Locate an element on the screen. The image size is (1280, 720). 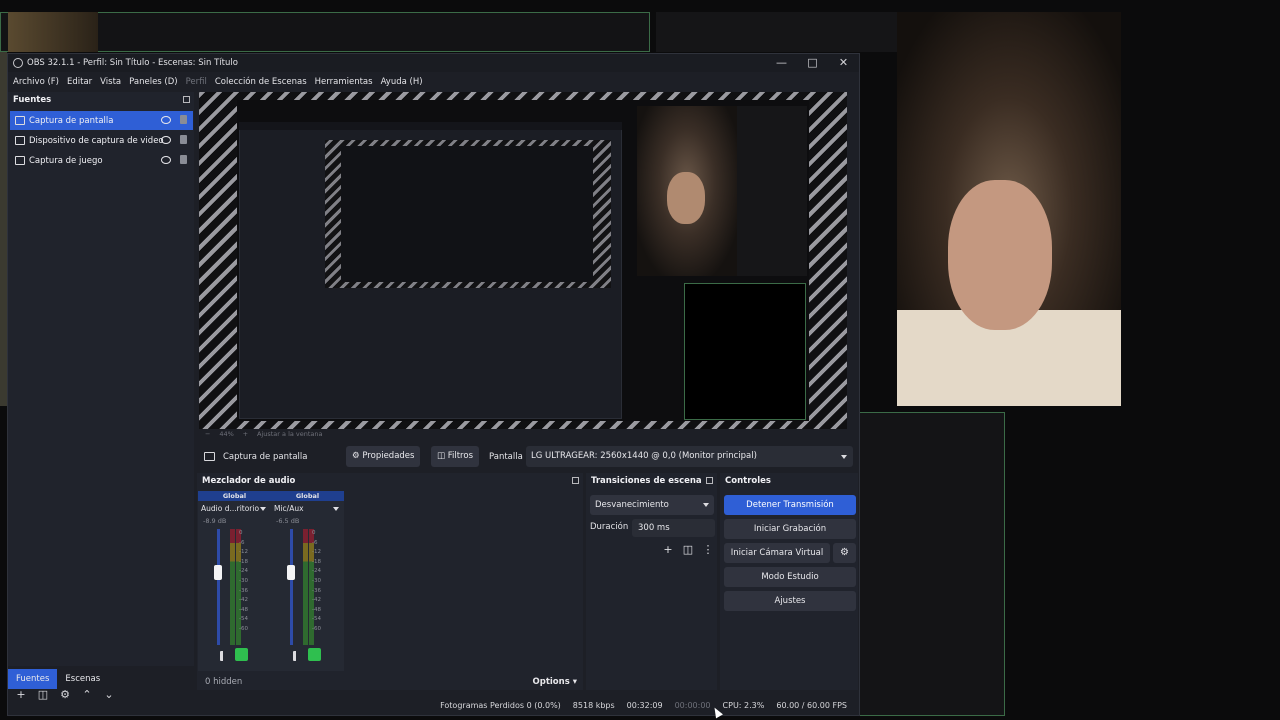
start-virtual-camera-button: Iniciar Cámara Virtual is located at coordinates (777, 553).